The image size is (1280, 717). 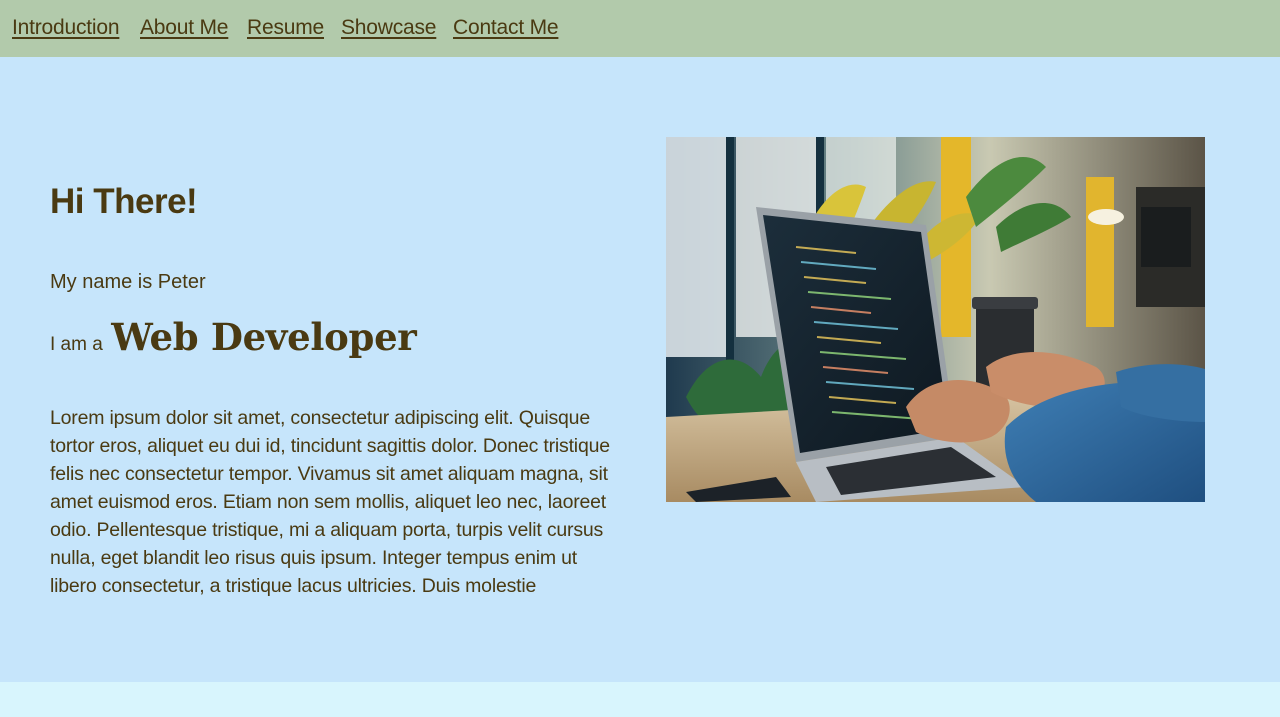 I want to click on nav-link-resume: Resume, so click(x=285, y=28).